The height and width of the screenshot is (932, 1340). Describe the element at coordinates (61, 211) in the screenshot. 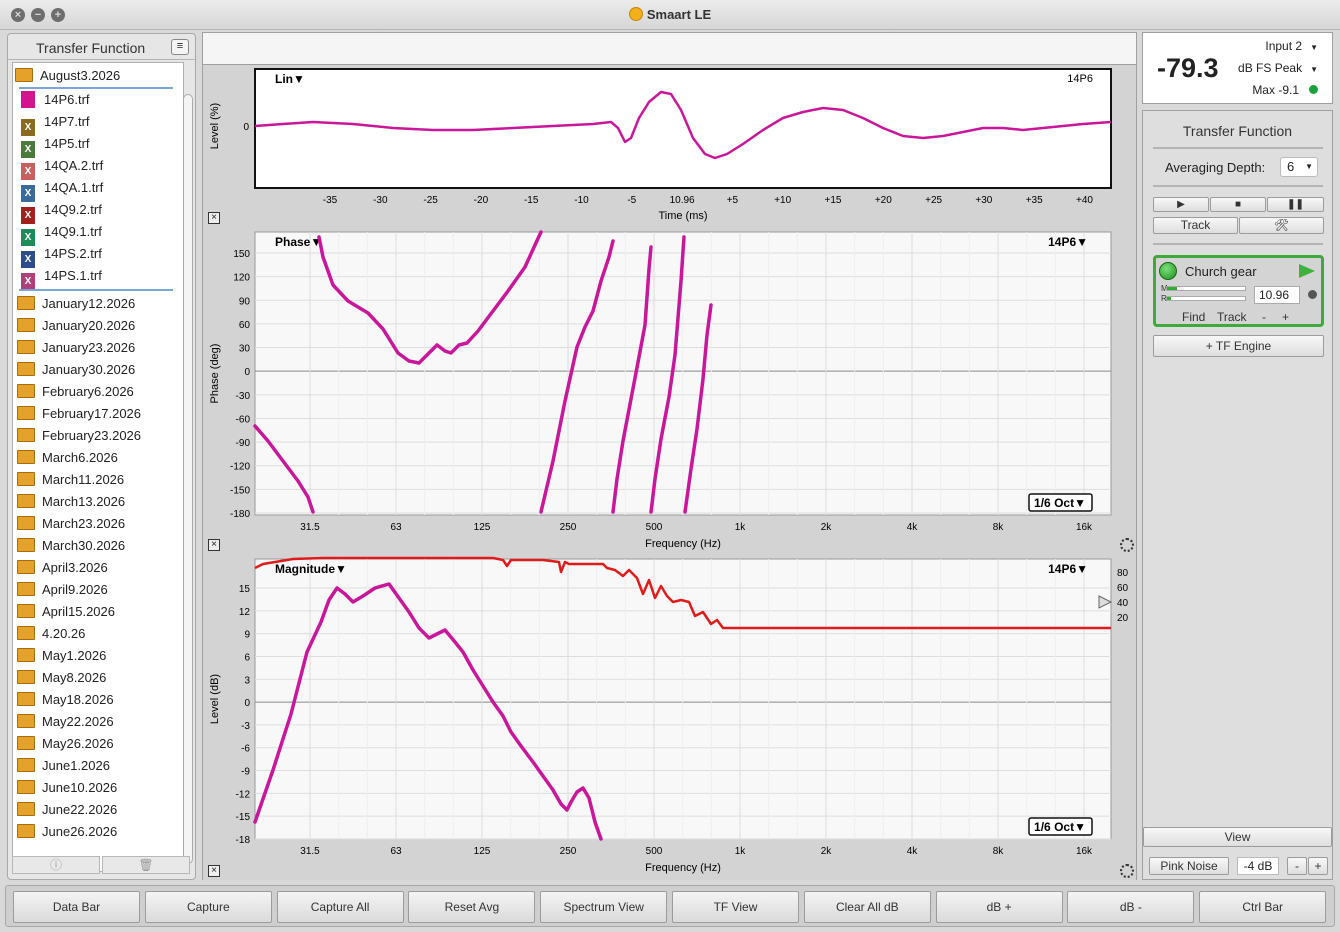

I see `file-item: X 14Q9.2.trf` at that location.